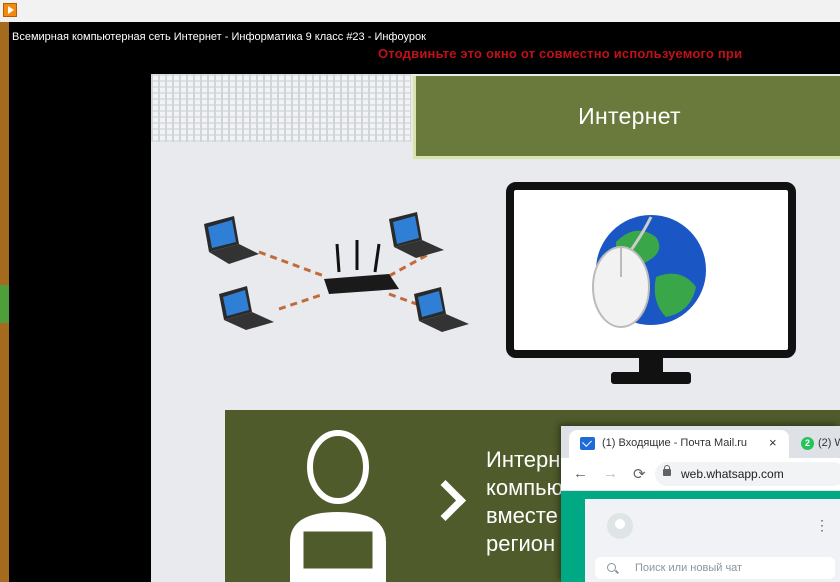 The width and height of the screenshot is (840, 582). Describe the element at coordinates (525, 487) in the screenshot. I see `band-line: компью` at that location.